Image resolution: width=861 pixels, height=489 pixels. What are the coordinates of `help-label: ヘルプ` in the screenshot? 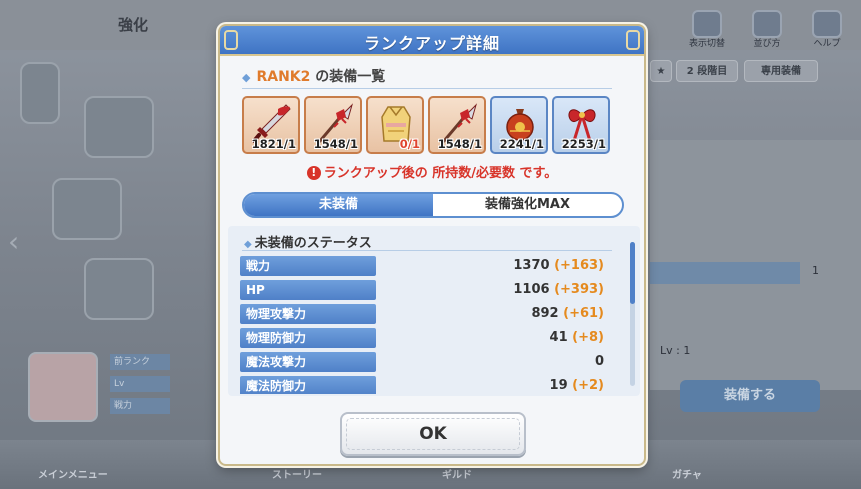 It's located at (827, 44).